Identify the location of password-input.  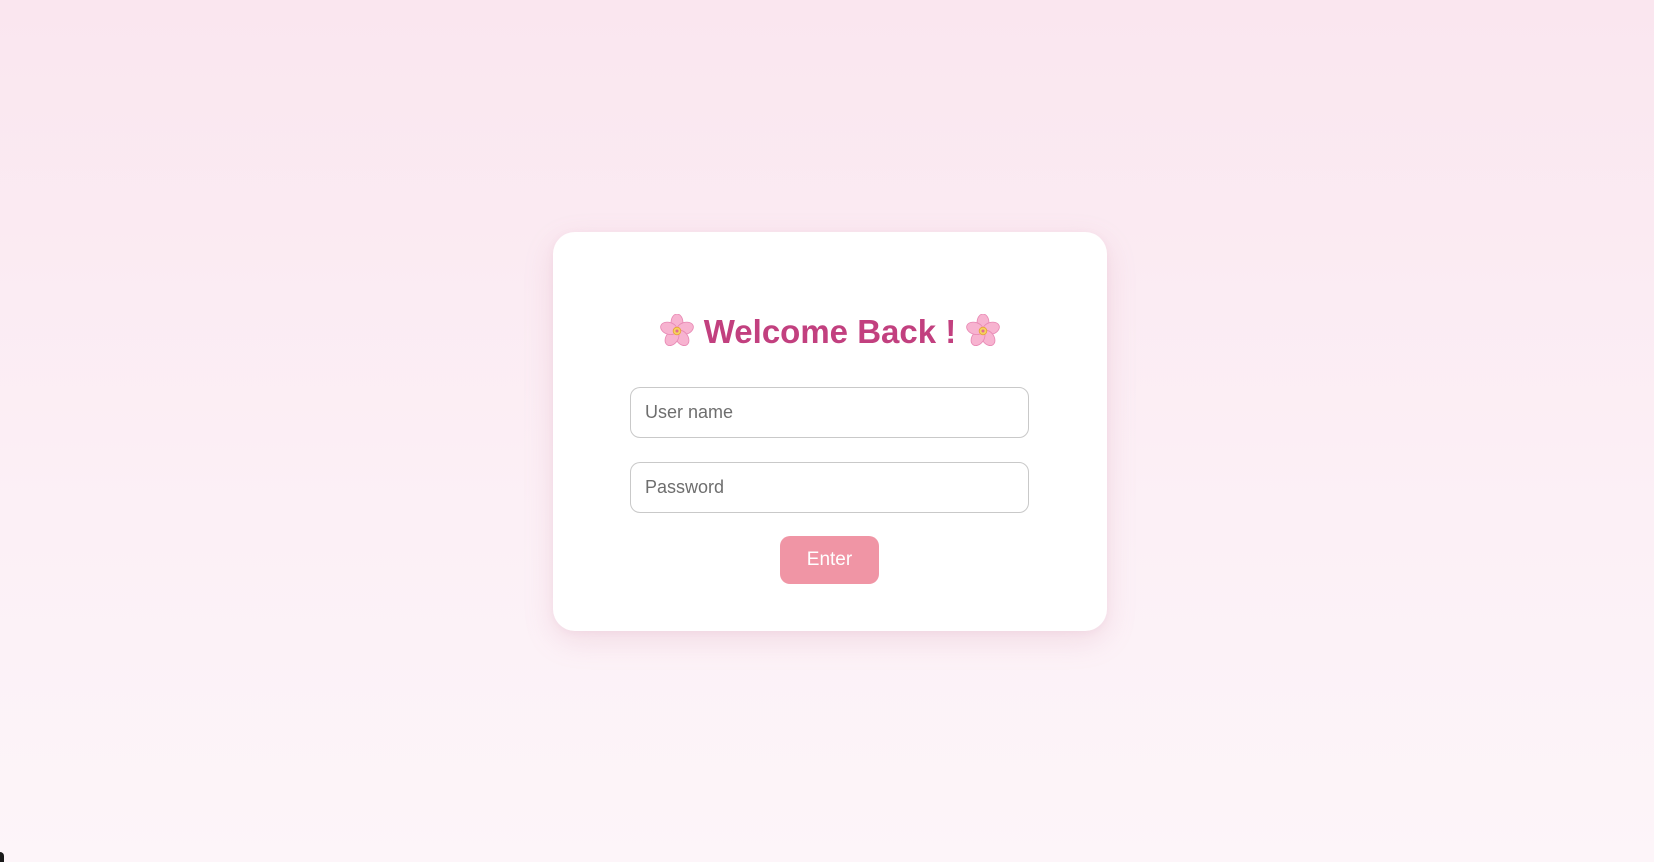
(829, 487).